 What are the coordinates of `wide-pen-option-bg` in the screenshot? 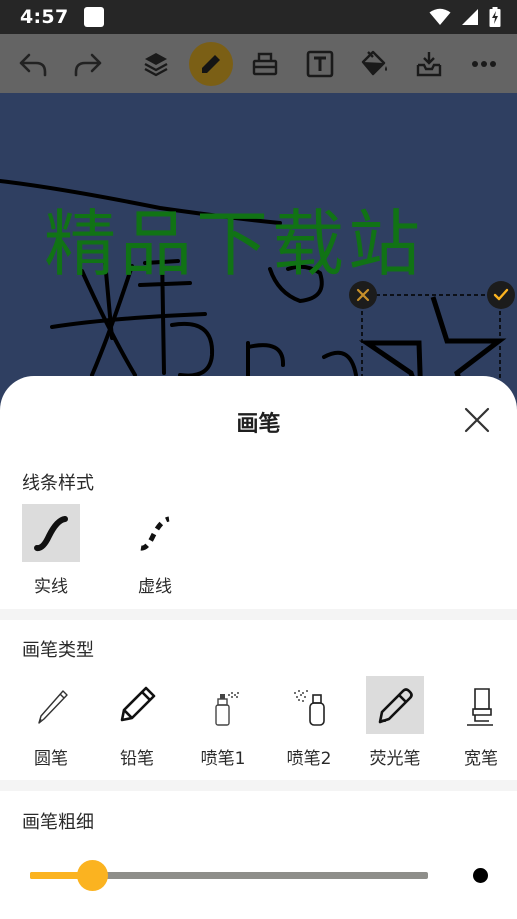 It's located at (481, 705).